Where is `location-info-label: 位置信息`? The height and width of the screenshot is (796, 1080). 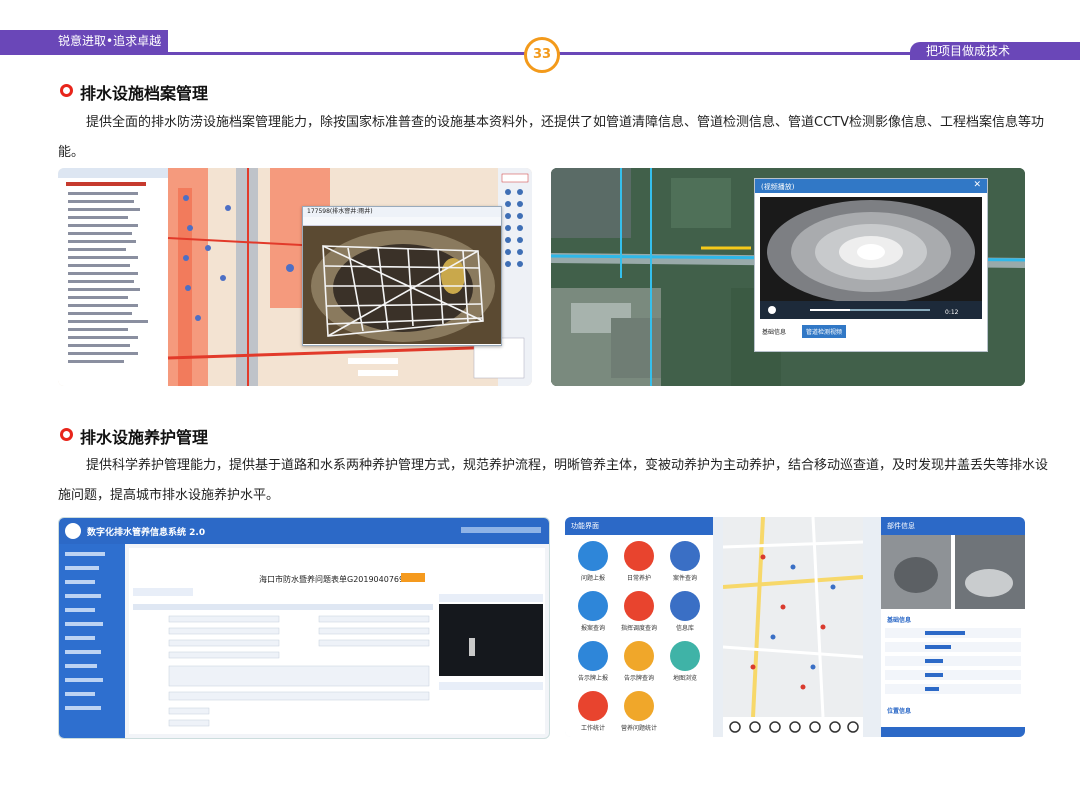 location-info-label: 位置信息 is located at coordinates (899, 711).